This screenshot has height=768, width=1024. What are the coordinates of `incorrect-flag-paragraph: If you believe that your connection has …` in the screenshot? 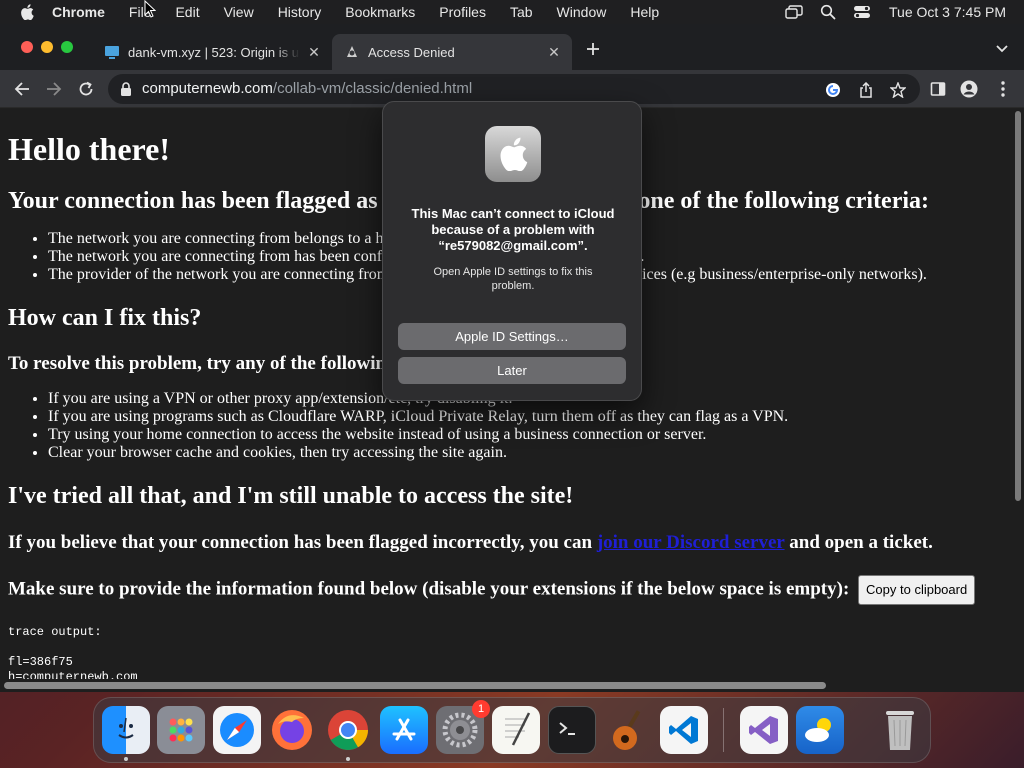 It's located at (506, 543).